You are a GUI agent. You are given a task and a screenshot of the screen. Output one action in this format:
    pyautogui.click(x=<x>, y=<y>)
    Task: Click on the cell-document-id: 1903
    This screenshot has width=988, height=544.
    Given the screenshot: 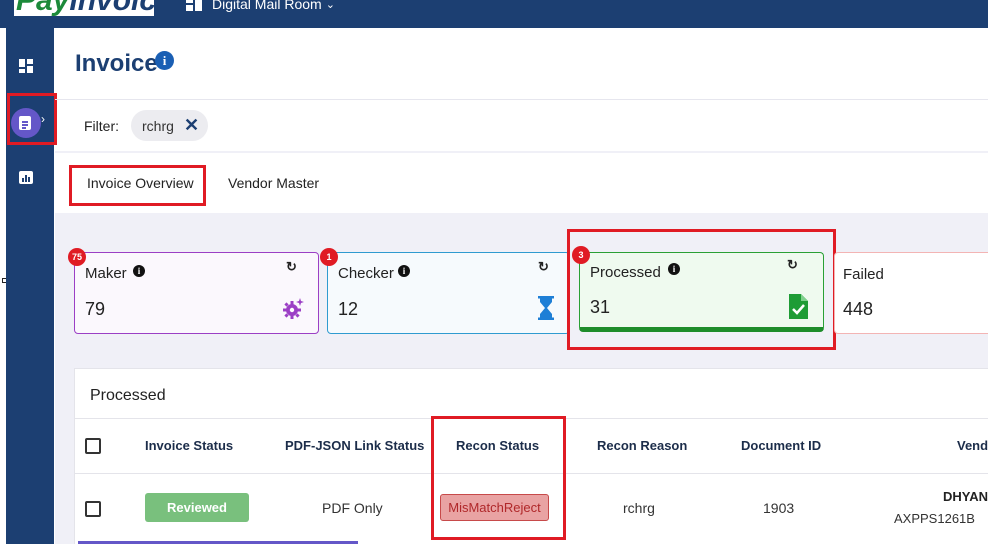 What is the action you would take?
    pyautogui.click(x=779, y=508)
    